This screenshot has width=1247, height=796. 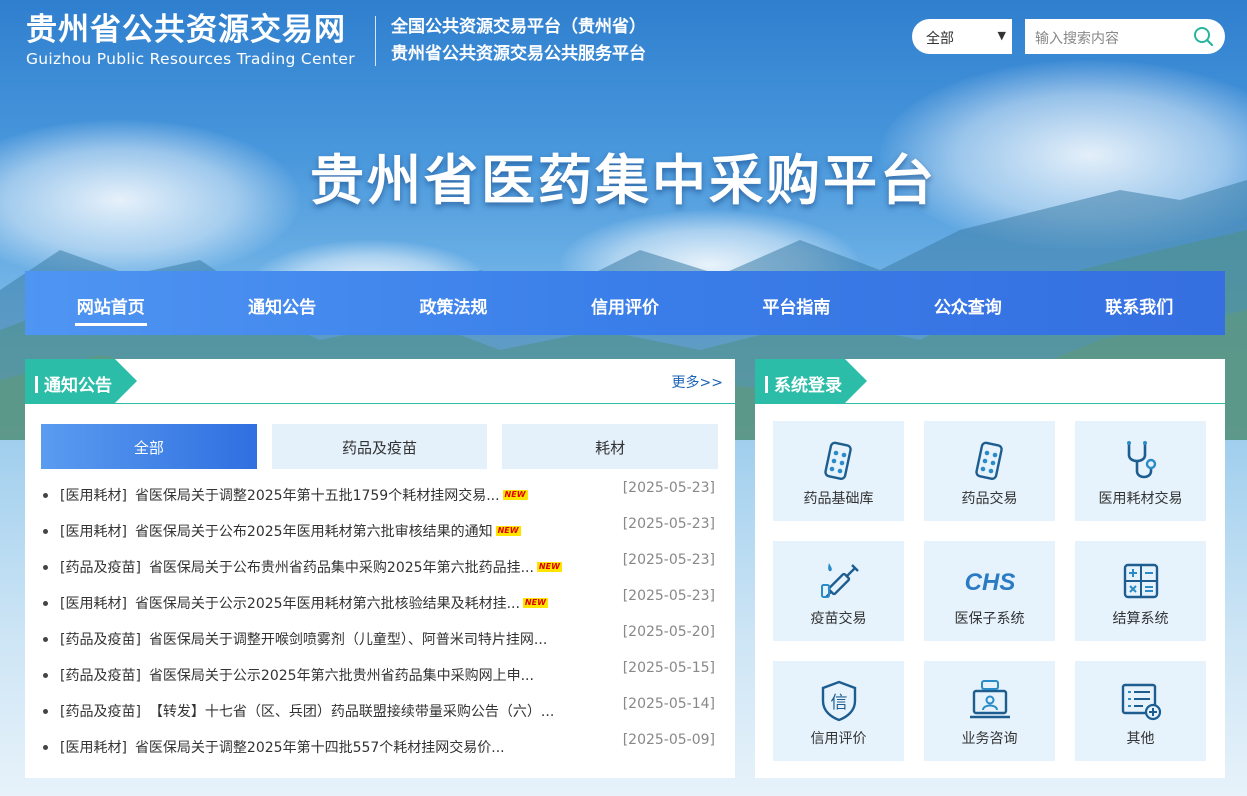 What do you see at coordinates (940, 39) in the screenshot?
I see `search-category-value: 全部` at bounding box center [940, 39].